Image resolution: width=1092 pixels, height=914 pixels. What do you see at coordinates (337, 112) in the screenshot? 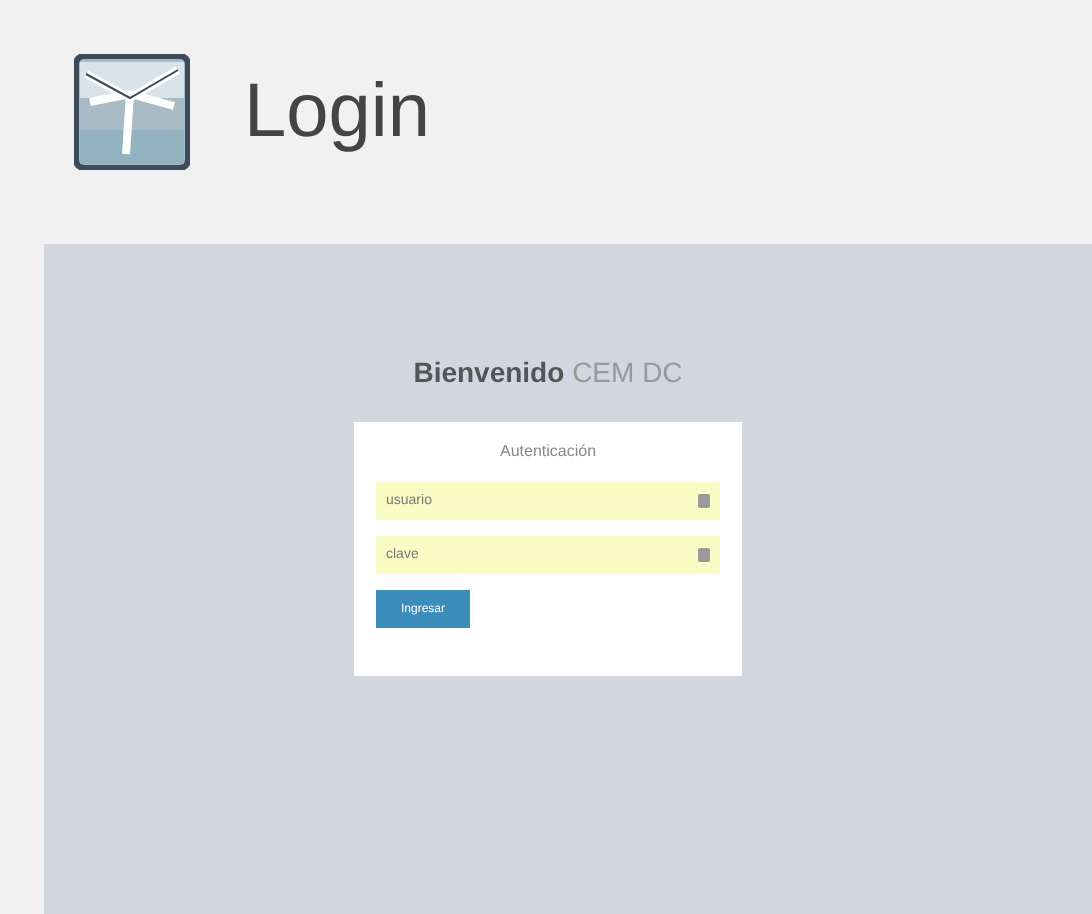
I see `page-title: Login` at bounding box center [337, 112].